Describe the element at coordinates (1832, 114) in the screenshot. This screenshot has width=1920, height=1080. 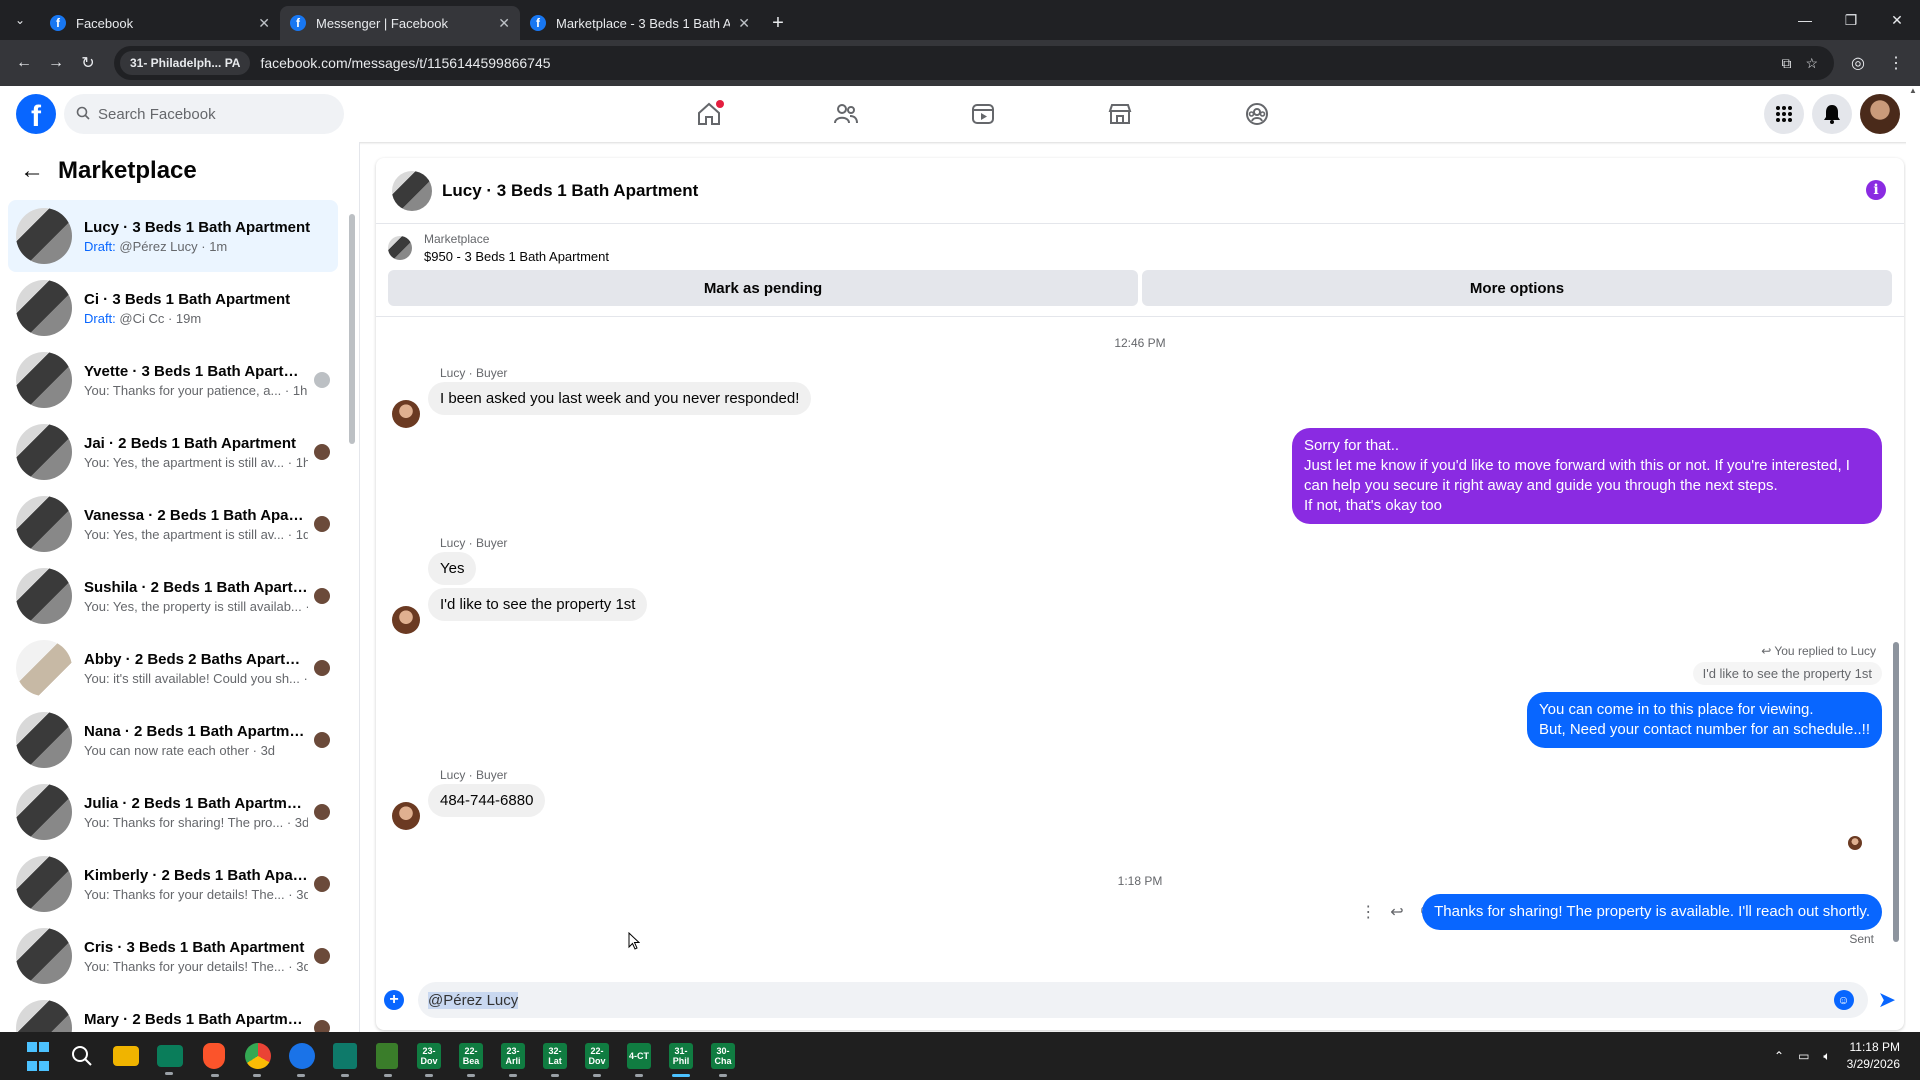
I see `bell-icon` at that location.